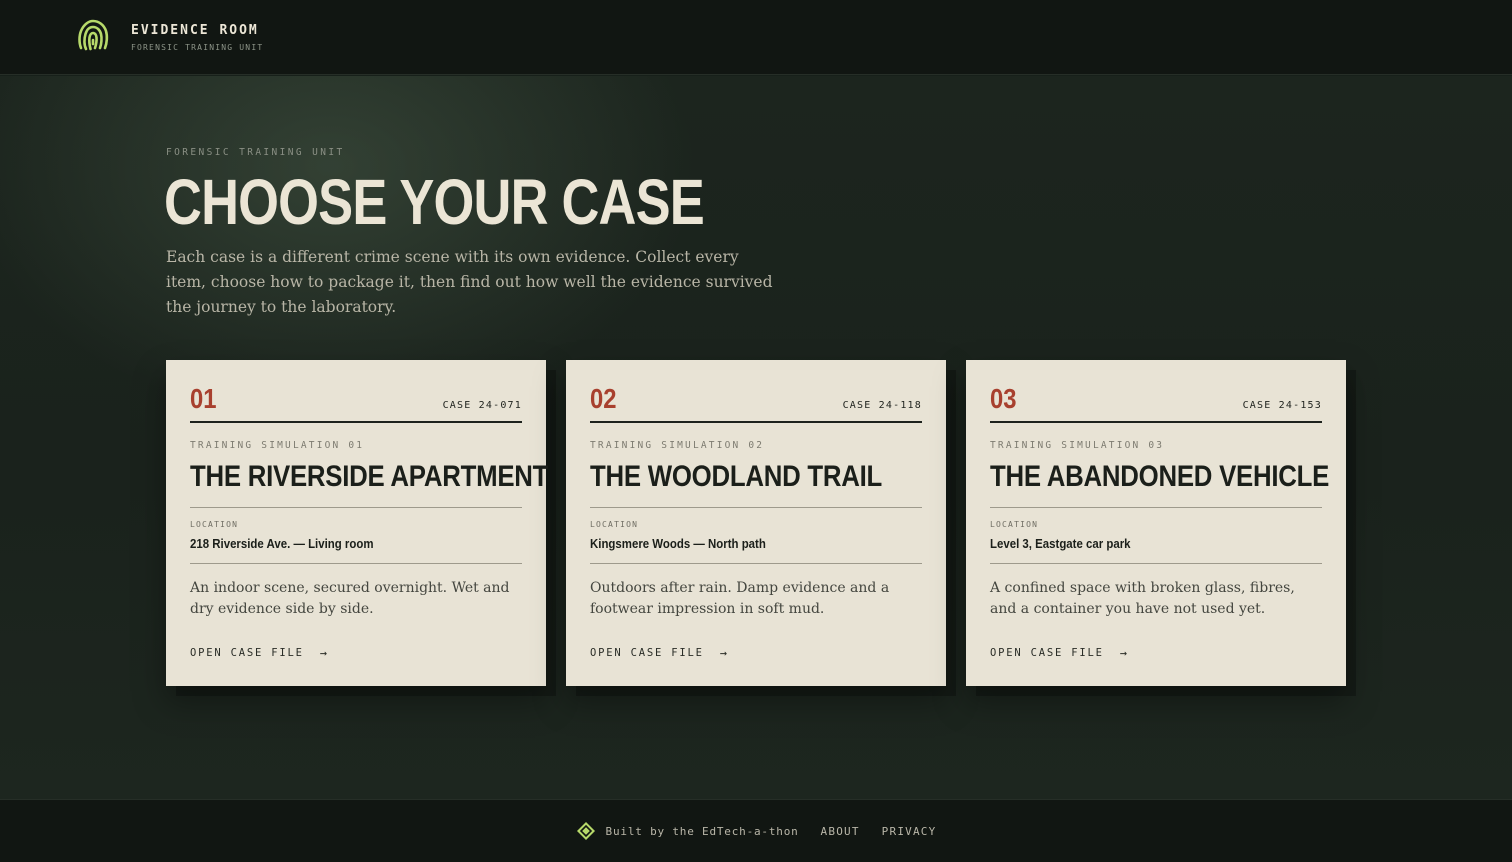 Image resolution: width=1512 pixels, height=862 pixels. Describe the element at coordinates (702, 831) in the screenshot. I see `built-by-text: Built by the EdTech-a-thon` at that location.